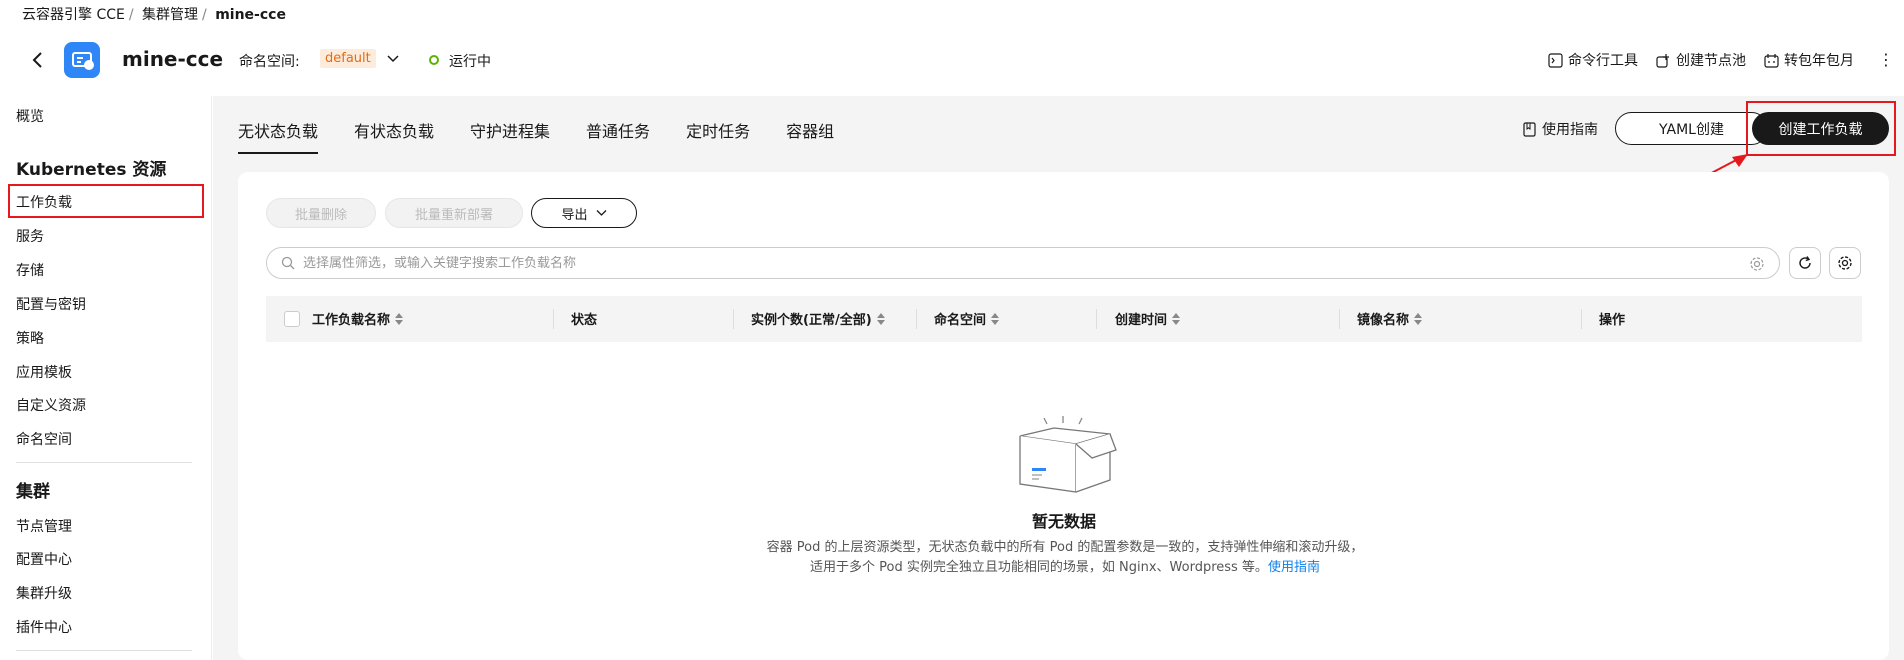 Image resolution: width=1904 pixels, height=660 pixels. Describe the element at coordinates (454, 213) in the screenshot. I see `batch-redeploy-button: 批量重新部署` at that location.